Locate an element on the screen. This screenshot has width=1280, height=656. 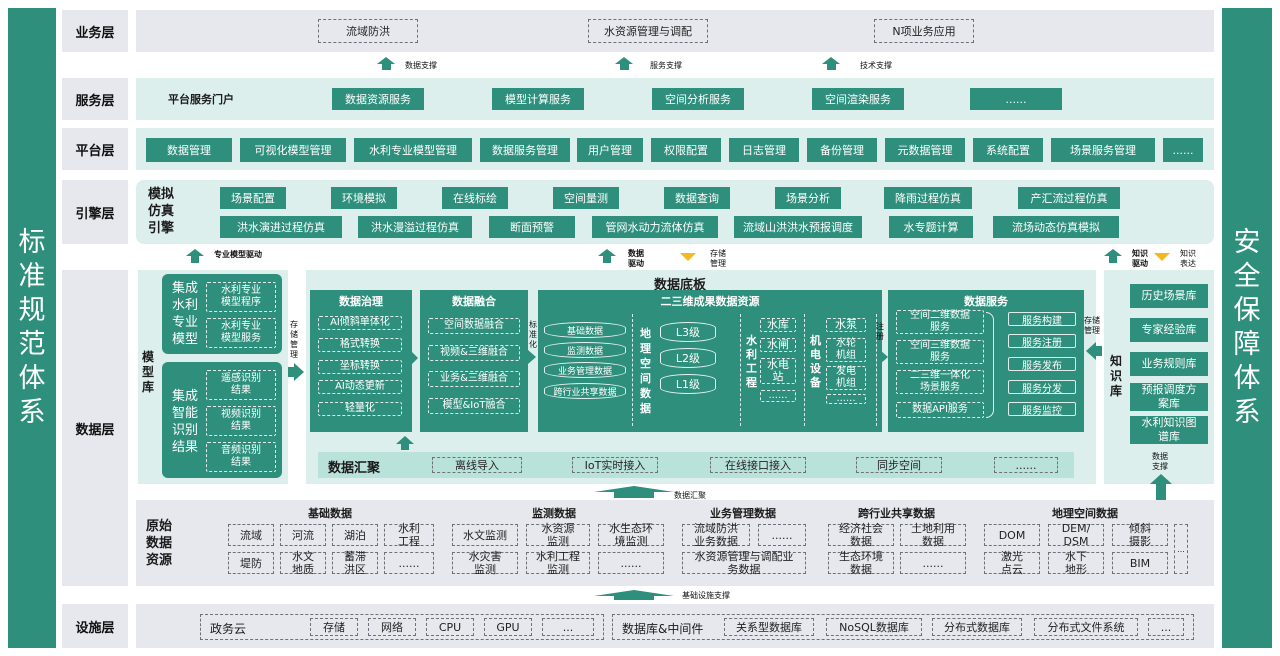
business-item-water-resources: 水资源管理与调配 is located at coordinates (648, 31).